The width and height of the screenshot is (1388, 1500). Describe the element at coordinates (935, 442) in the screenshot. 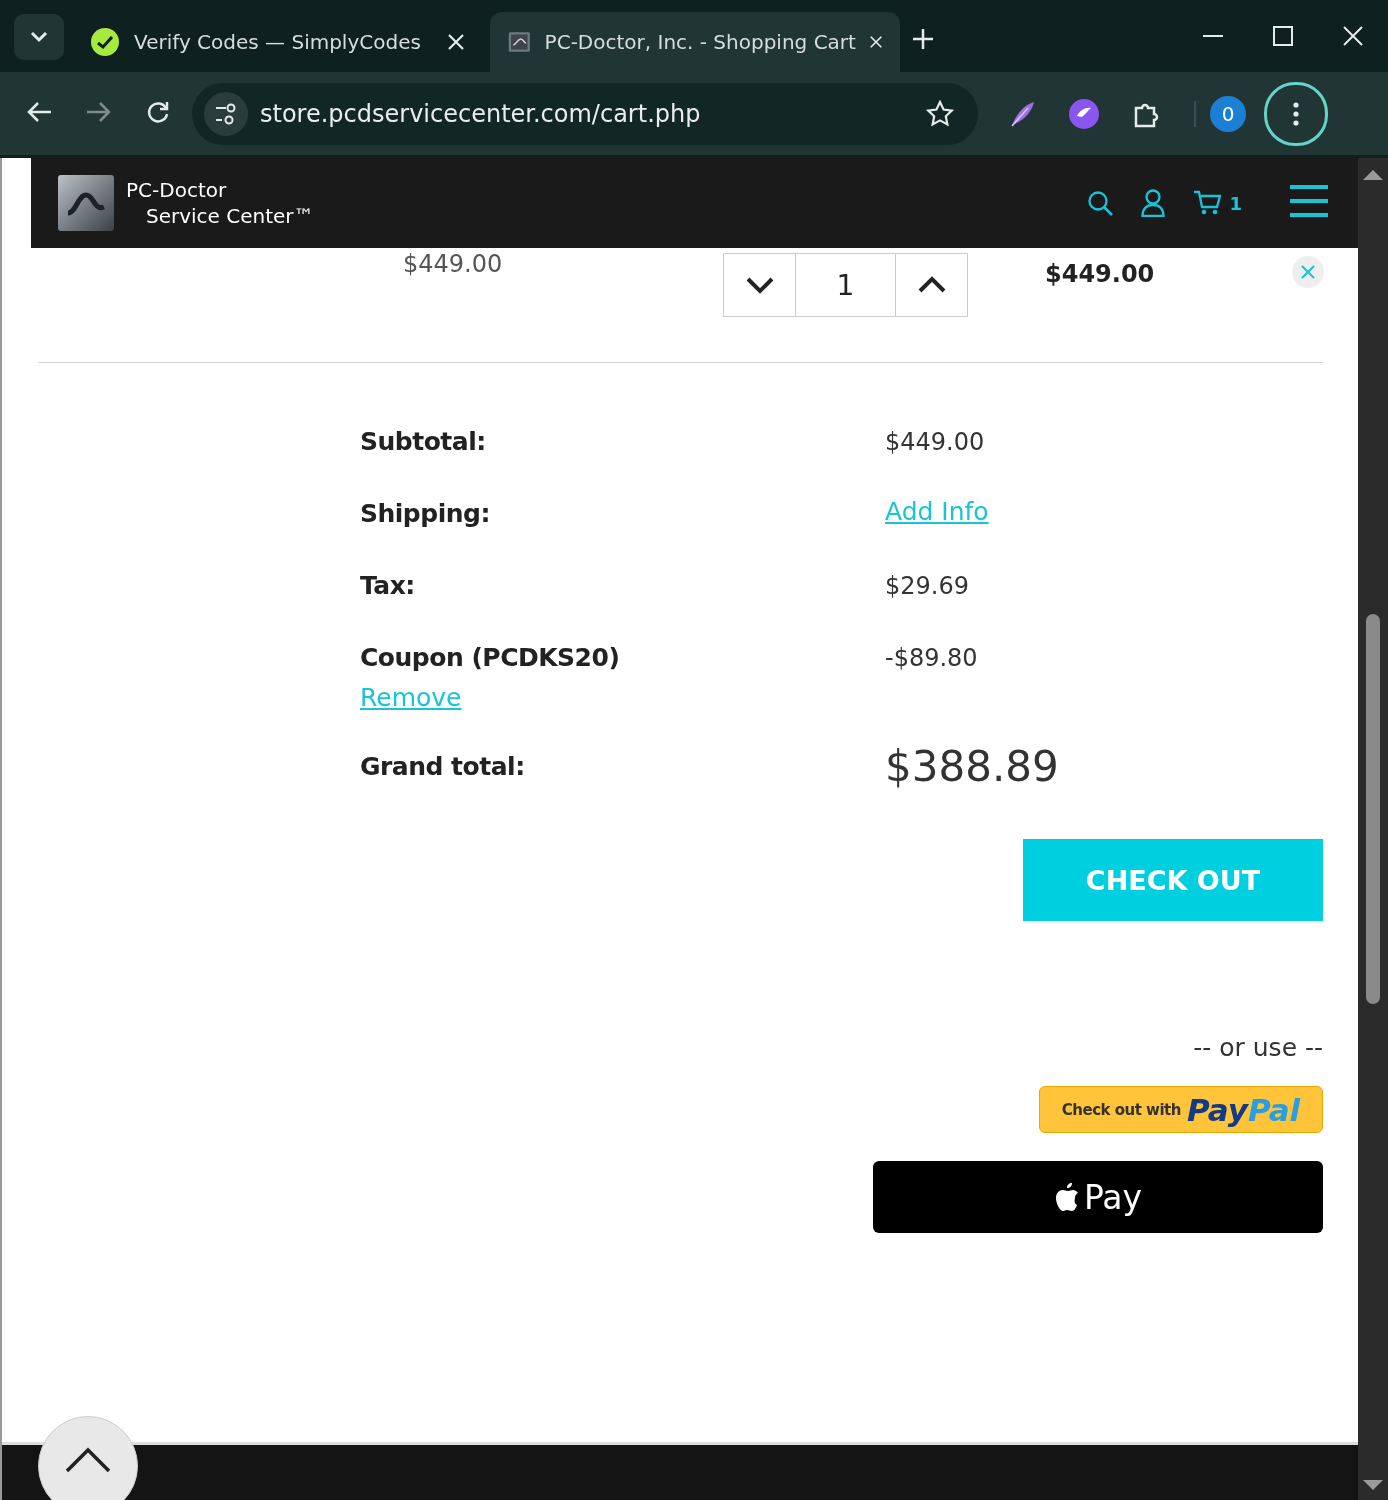

I see `total-amount: $449.00` at that location.